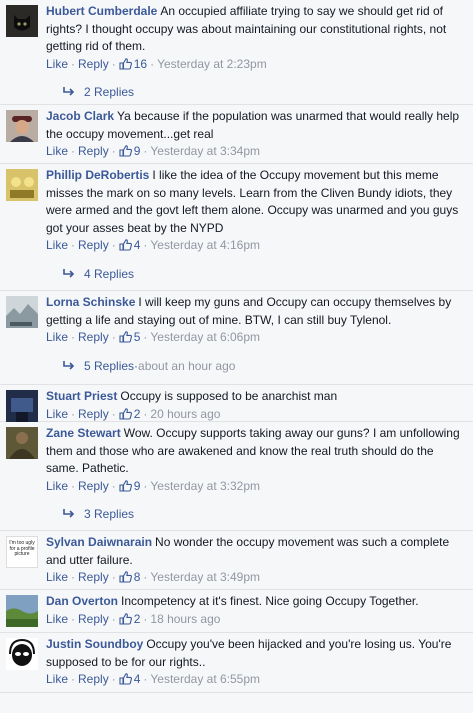 This screenshot has height=713, width=473. I want to click on avatar-text: I'm too ugly for a profile picture, so click(22, 552).